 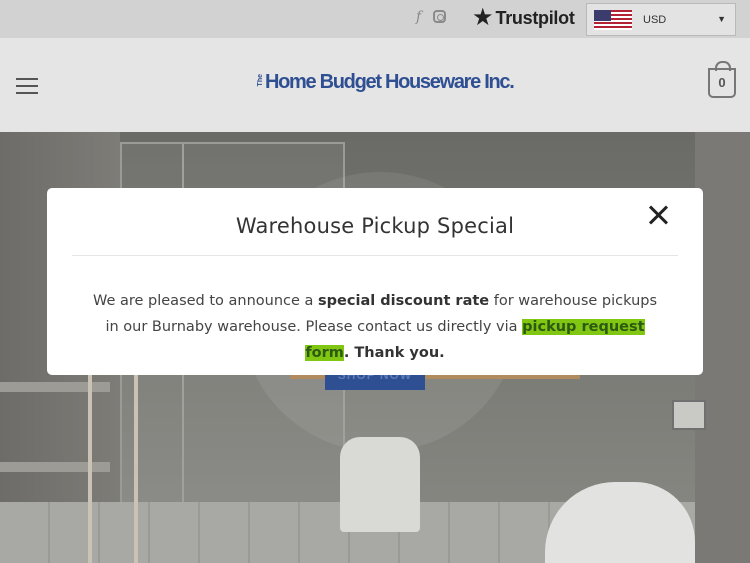 I want to click on modal-title: Warehouse Pickup Special, so click(x=375, y=226).